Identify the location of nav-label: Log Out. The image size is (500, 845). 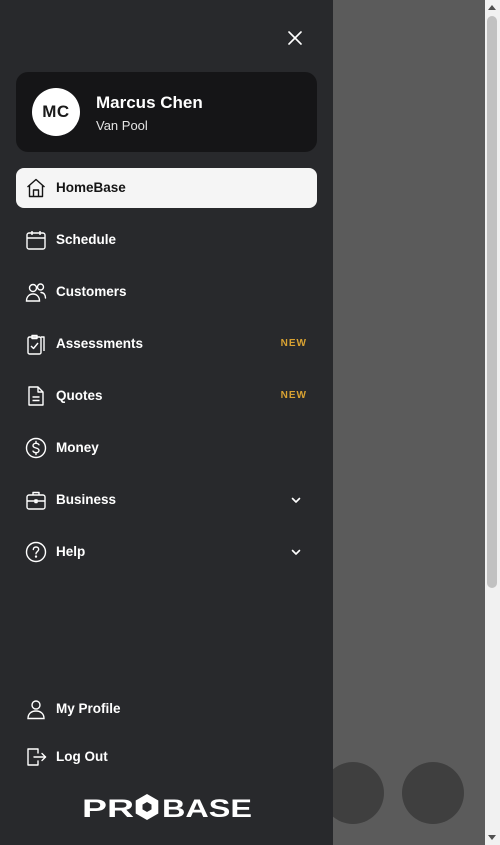
(82, 756).